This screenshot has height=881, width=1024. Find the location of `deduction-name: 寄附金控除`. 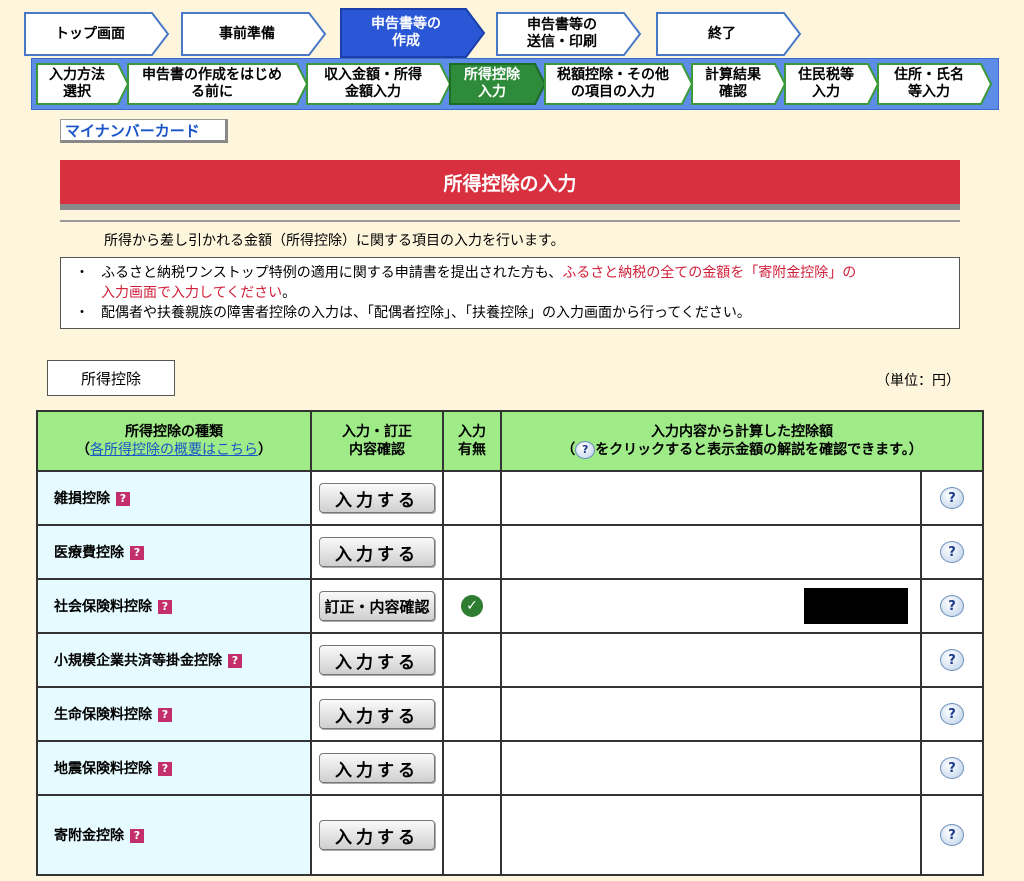

deduction-name: 寄附金控除 is located at coordinates (89, 836).